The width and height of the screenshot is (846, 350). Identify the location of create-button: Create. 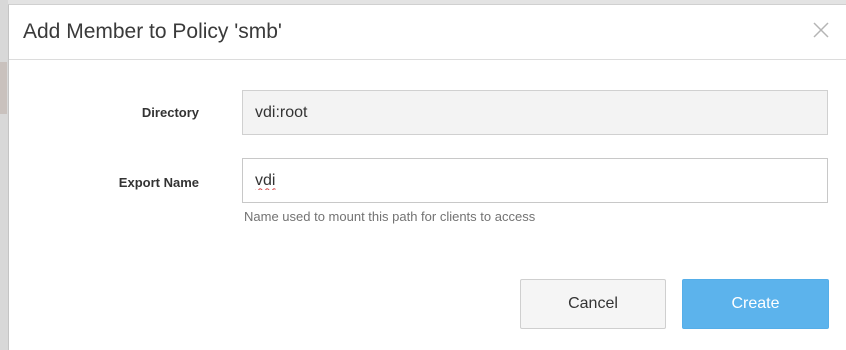
(755, 304).